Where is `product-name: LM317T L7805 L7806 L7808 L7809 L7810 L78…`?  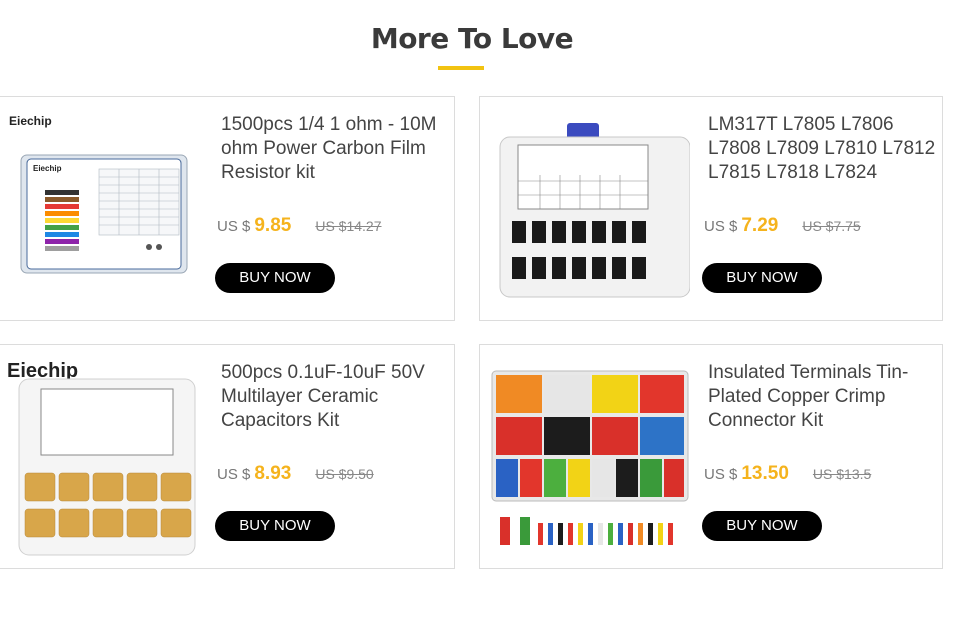
product-name: LM317T L7805 L7806 L7808 L7809 L7810 L78… is located at coordinates (824, 149).